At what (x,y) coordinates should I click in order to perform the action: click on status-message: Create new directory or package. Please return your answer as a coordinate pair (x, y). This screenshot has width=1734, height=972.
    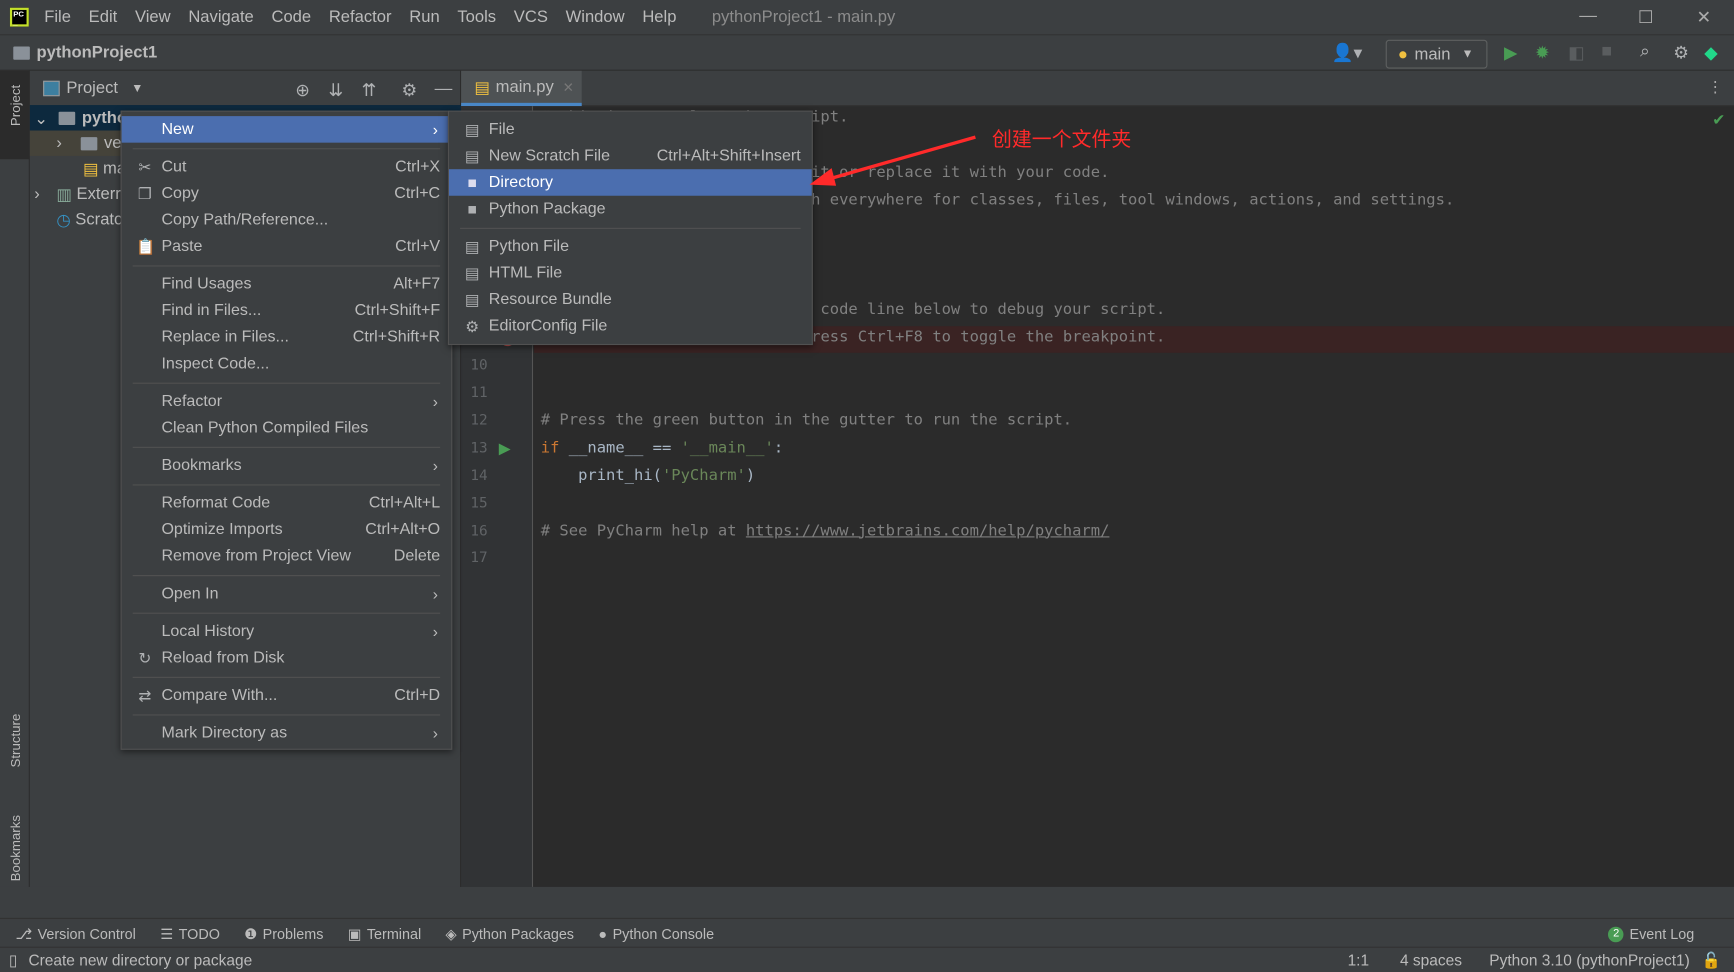
    Looking at the image, I should click on (140, 960).